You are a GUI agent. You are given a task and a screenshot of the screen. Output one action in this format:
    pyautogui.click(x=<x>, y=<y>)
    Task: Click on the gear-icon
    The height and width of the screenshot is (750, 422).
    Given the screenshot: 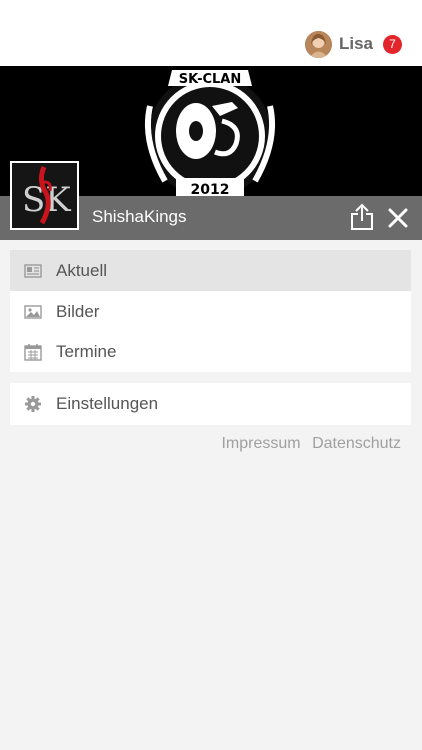 What is the action you would take?
    pyautogui.click(x=33, y=403)
    